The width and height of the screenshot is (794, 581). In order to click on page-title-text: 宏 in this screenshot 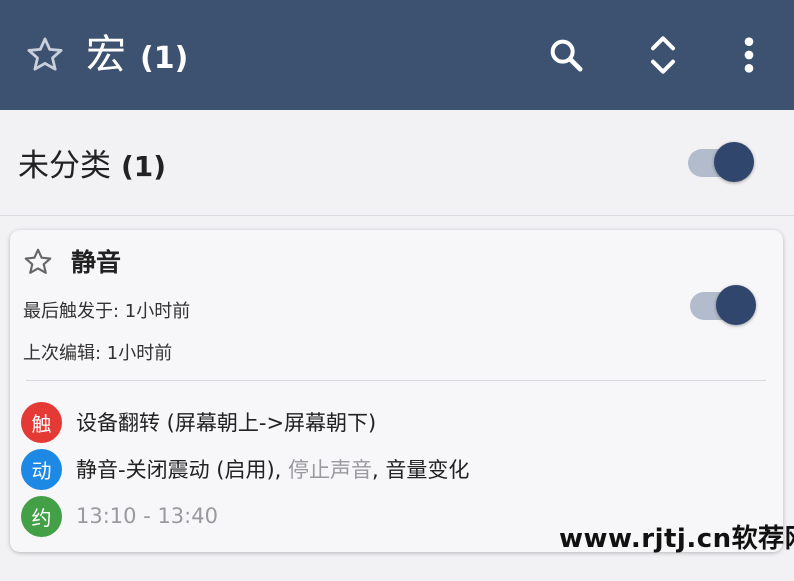, I will do `click(106, 55)`.